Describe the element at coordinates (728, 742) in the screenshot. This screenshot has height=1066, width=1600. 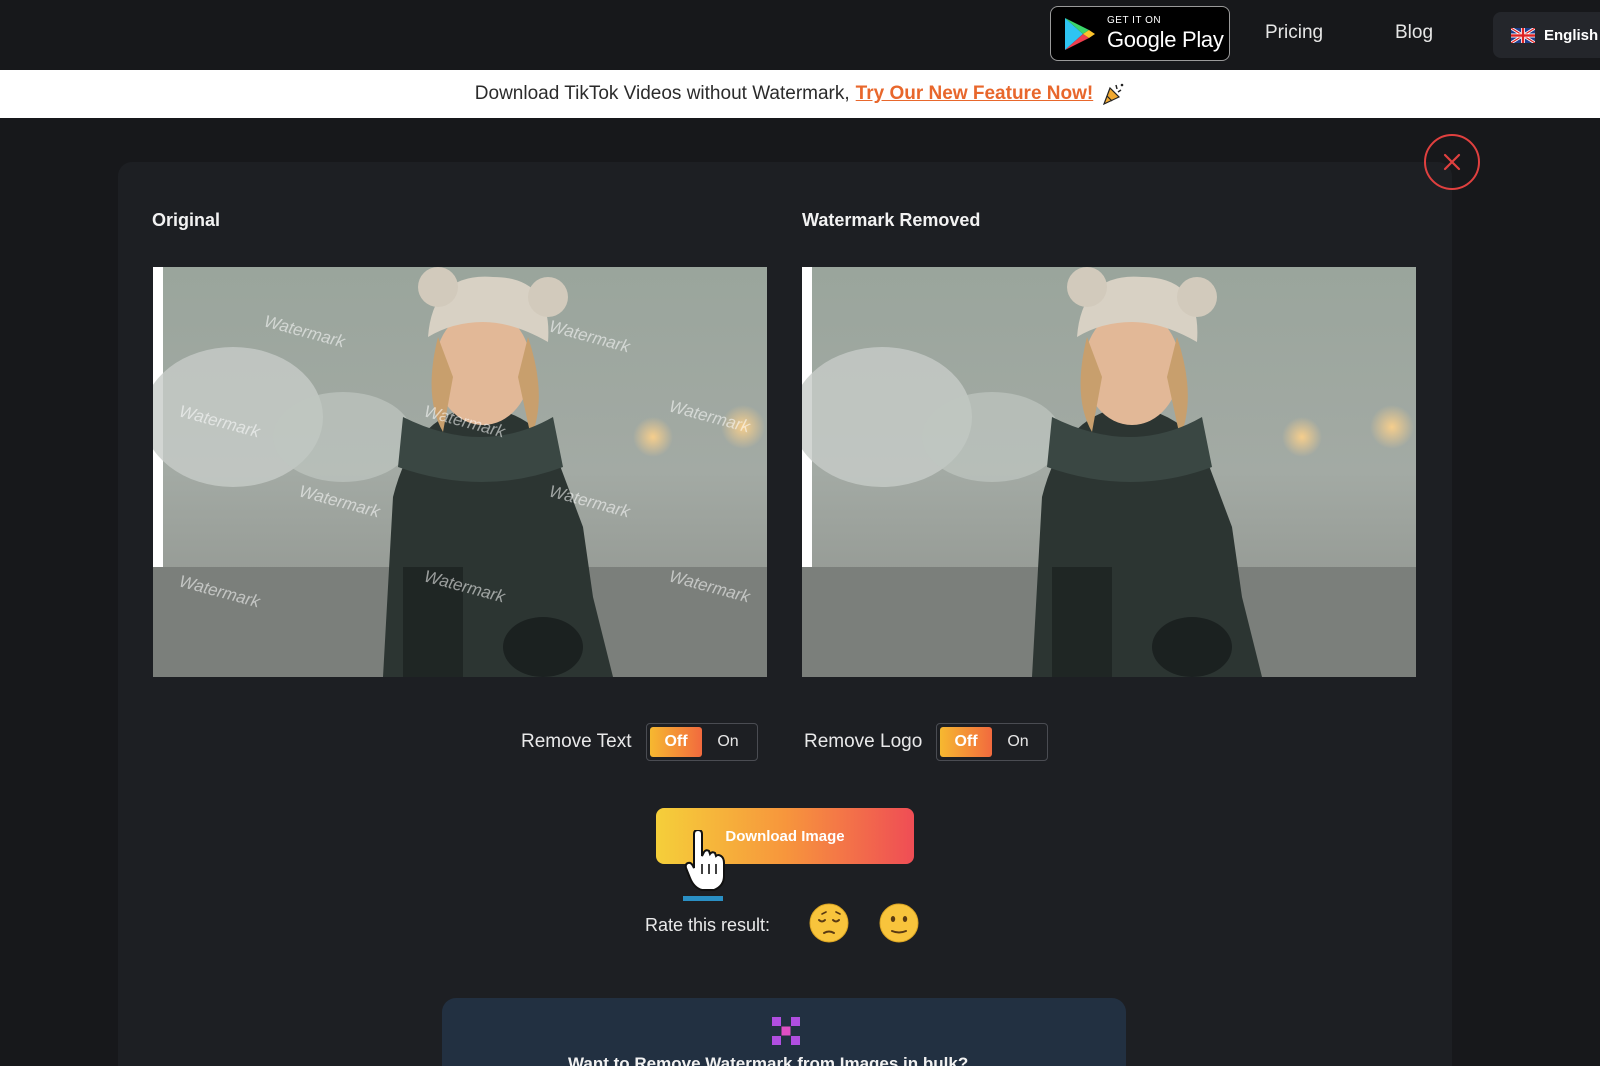
I see `remove-text-on-option: On` at that location.